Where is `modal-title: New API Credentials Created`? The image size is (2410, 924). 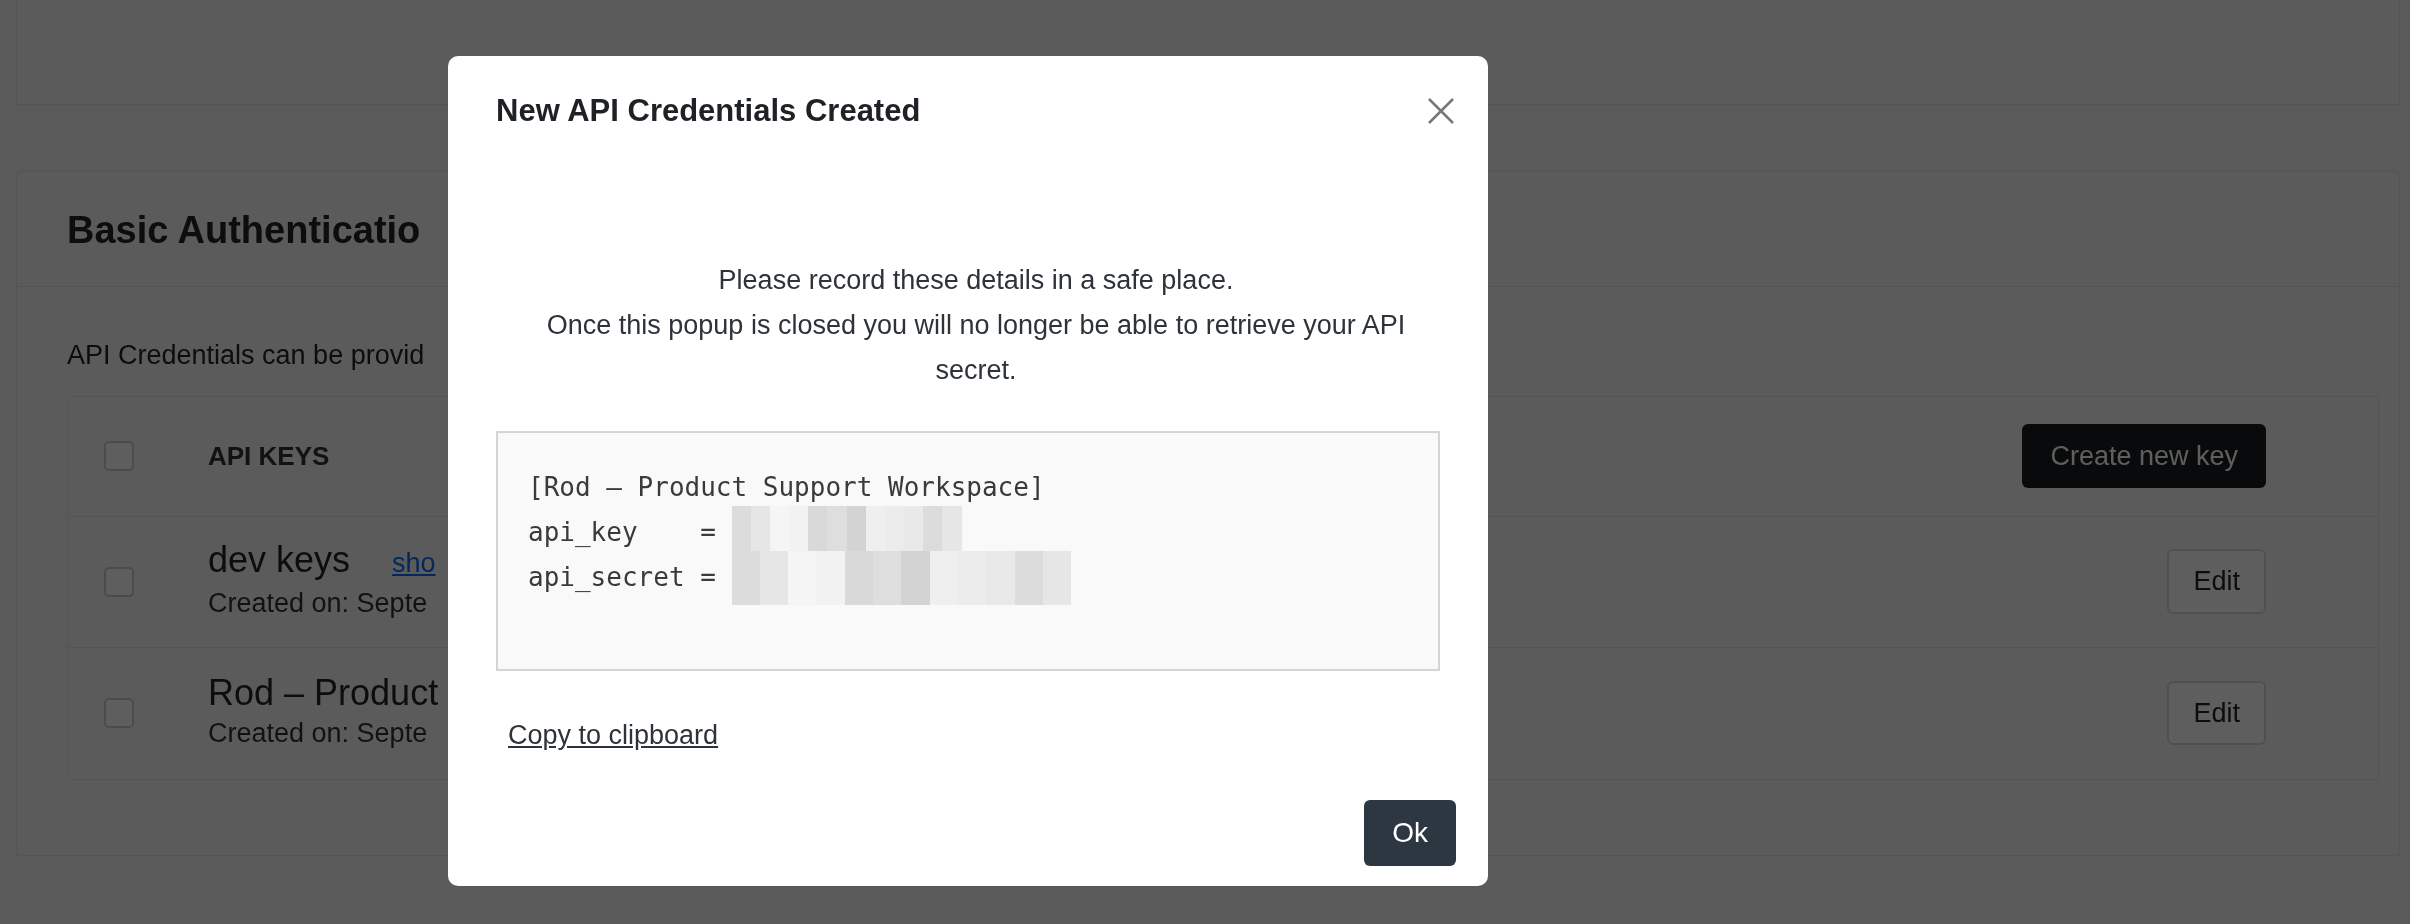
modal-title: New API Credentials Created is located at coordinates (708, 111).